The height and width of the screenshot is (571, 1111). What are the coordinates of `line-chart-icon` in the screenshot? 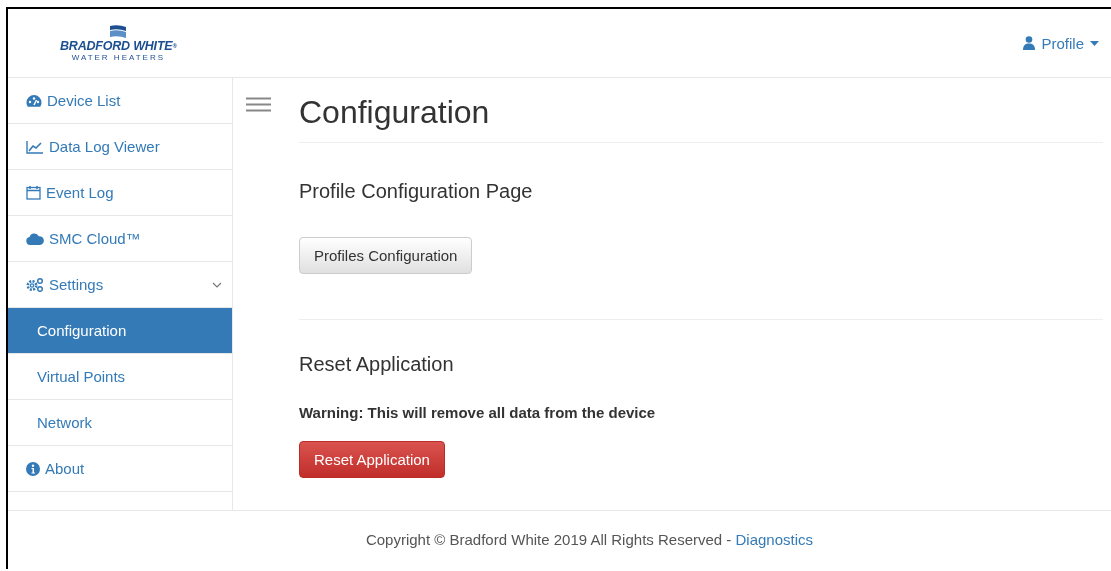 It's located at (35, 146).